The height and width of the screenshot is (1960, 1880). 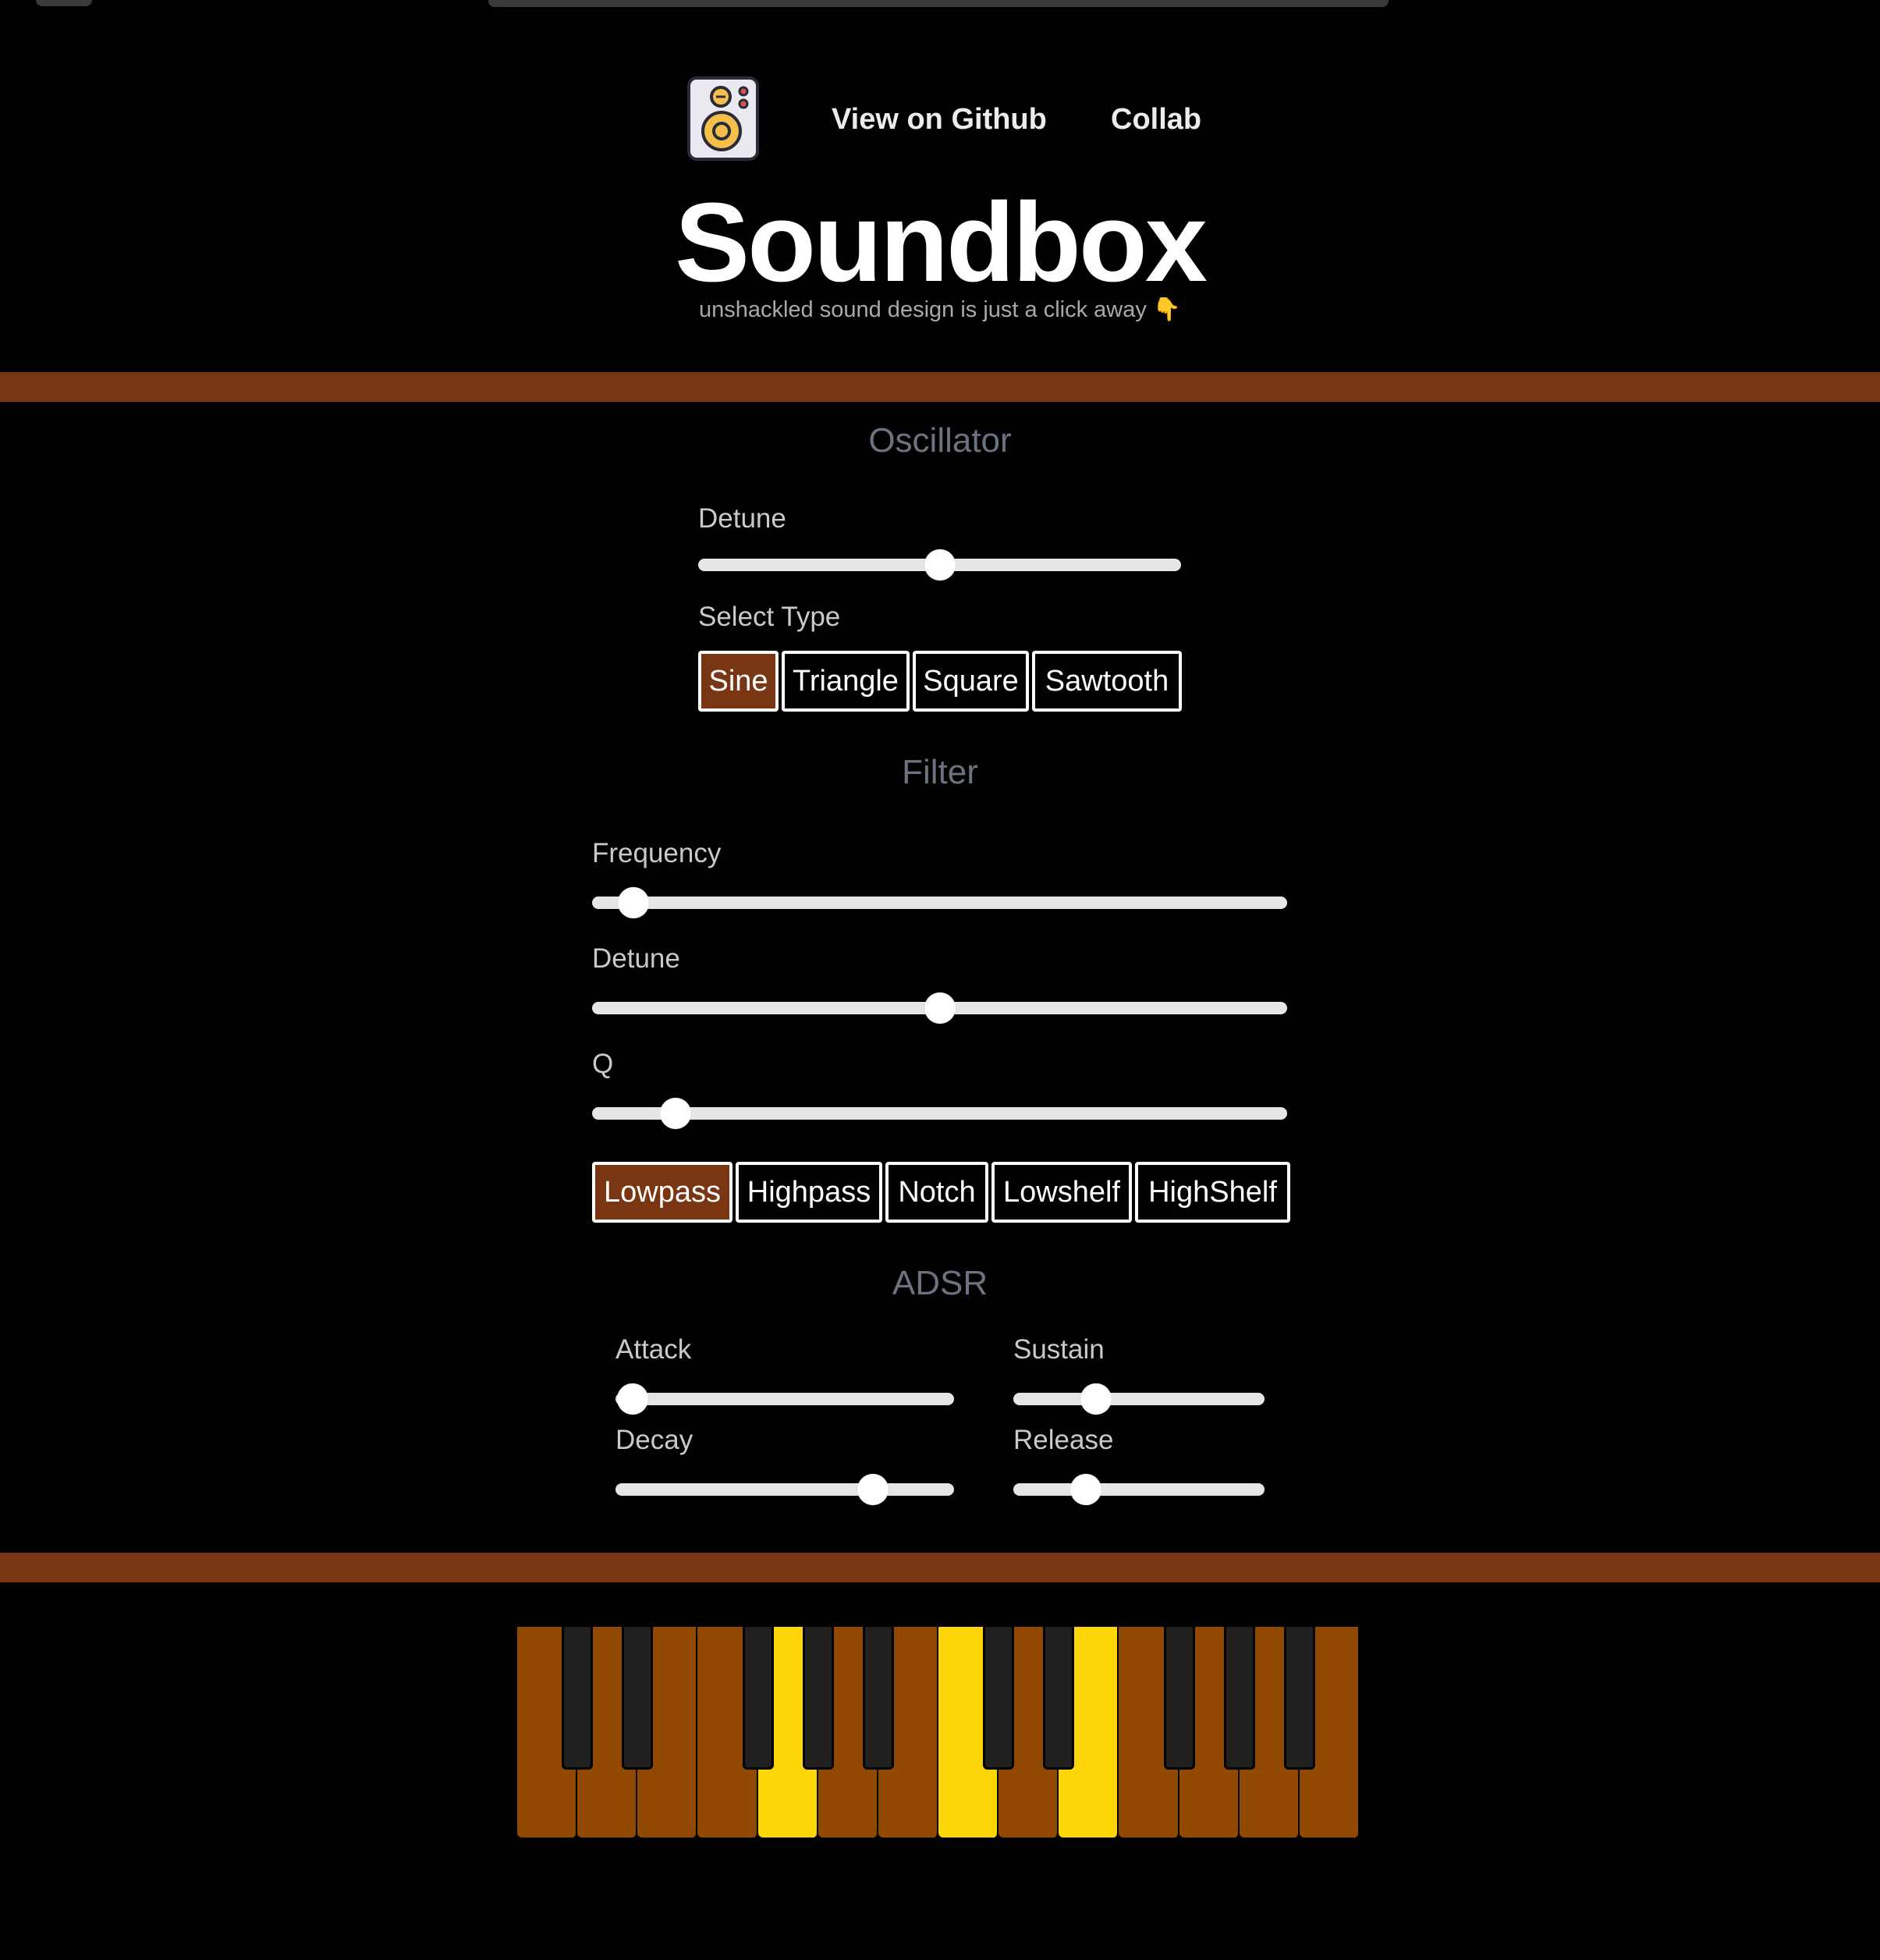 What do you see at coordinates (603, 1064) in the screenshot?
I see `filter-q-label: Q` at bounding box center [603, 1064].